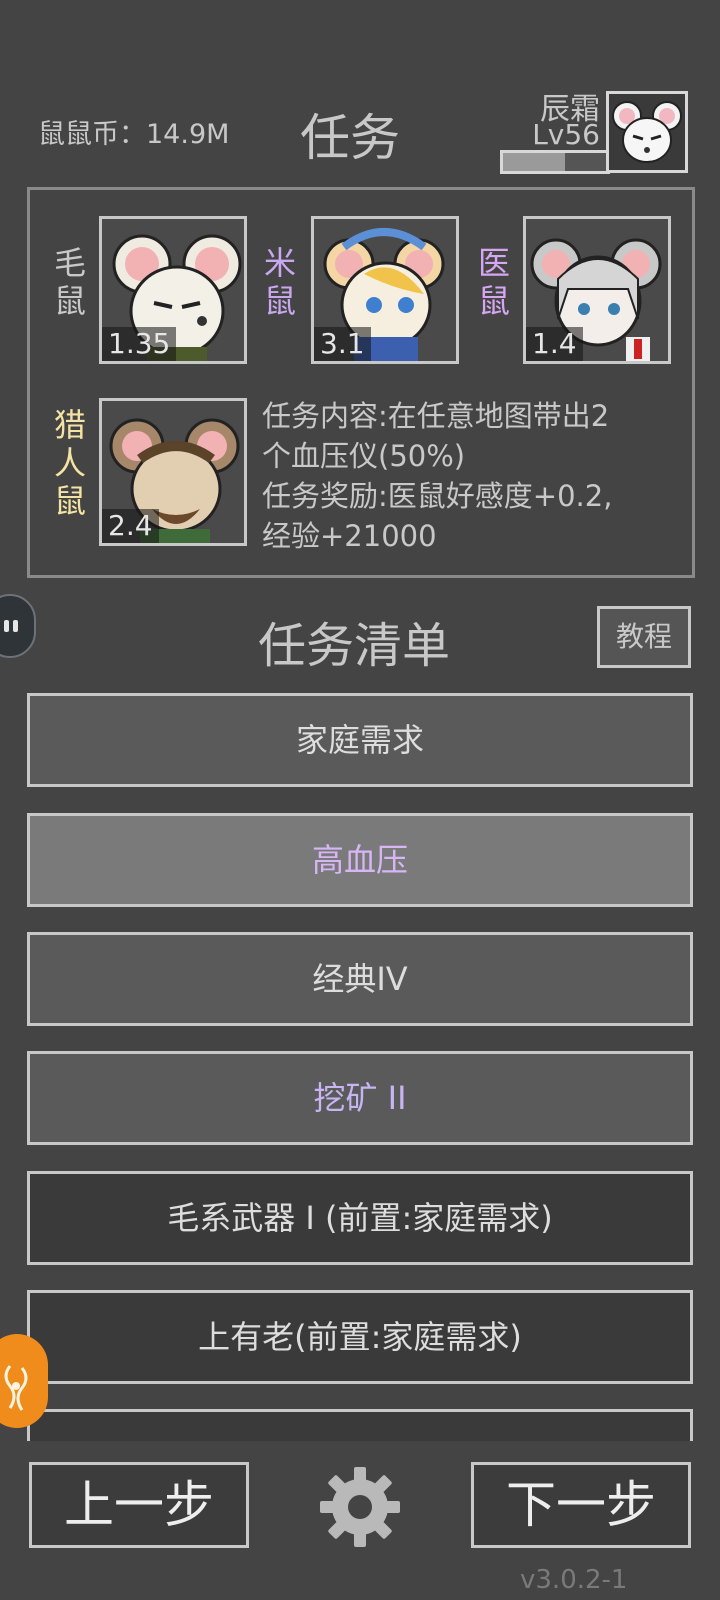  I want to click on roster-label-mi: 米 鼠, so click(280, 282).